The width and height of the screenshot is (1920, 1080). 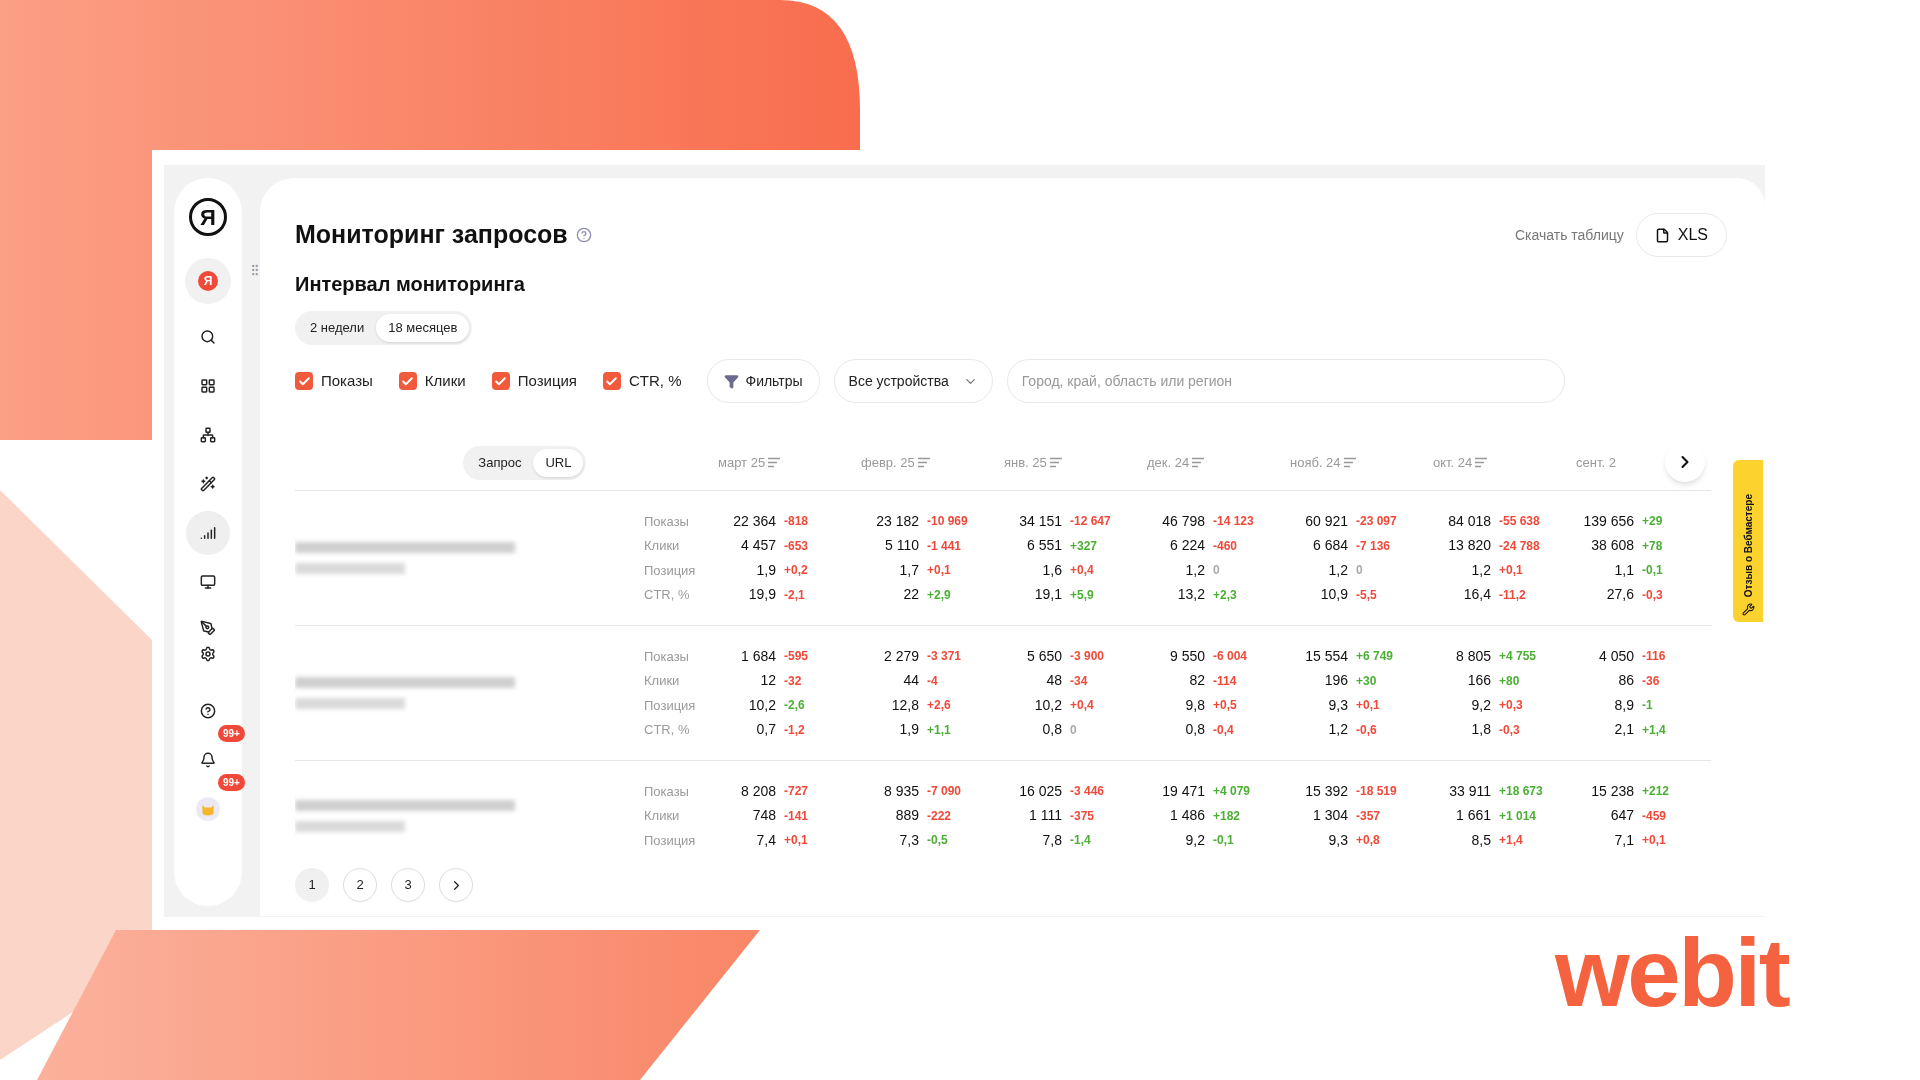 What do you see at coordinates (908, 840) in the screenshot?
I see `metric-value: 7,3` at bounding box center [908, 840].